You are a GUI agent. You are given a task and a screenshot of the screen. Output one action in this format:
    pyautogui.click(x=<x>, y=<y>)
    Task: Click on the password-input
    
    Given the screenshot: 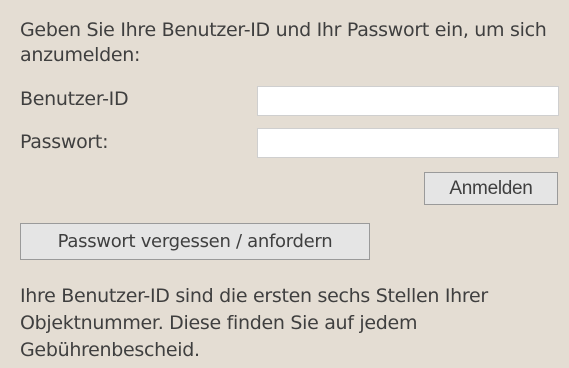 What is the action you would take?
    pyautogui.click(x=408, y=143)
    